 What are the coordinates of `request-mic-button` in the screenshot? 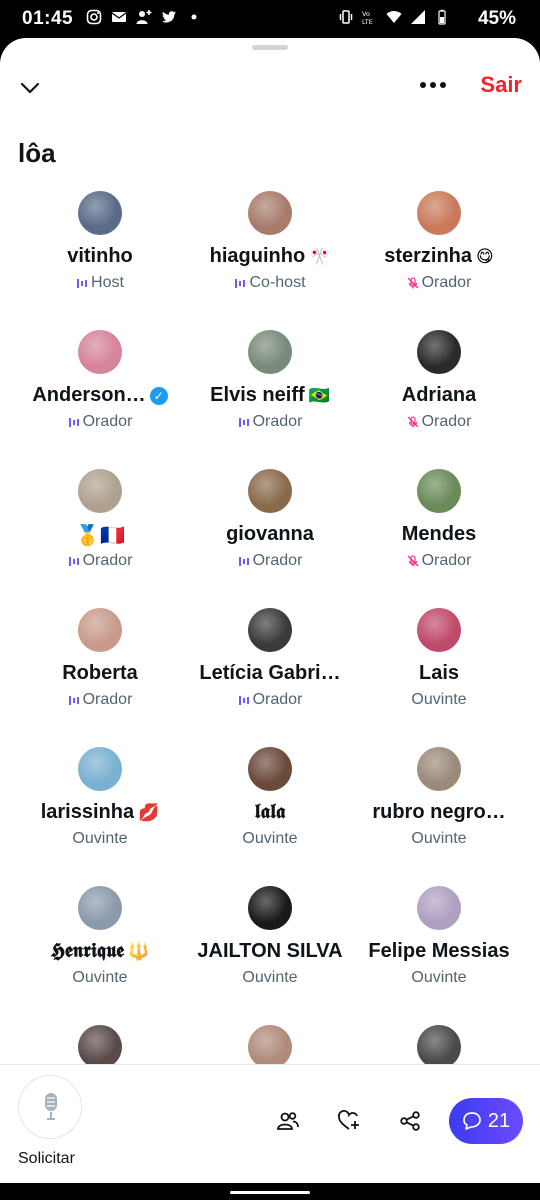 It's located at (50, 1107).